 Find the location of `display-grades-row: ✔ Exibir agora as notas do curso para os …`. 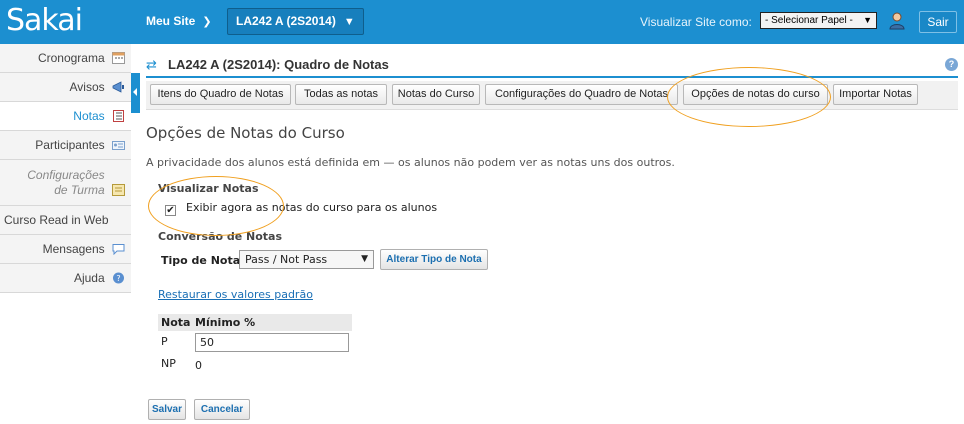

display-grades-row: ✔ Exibir agora as notas do curso para os … is located at coordinates (301, 208).